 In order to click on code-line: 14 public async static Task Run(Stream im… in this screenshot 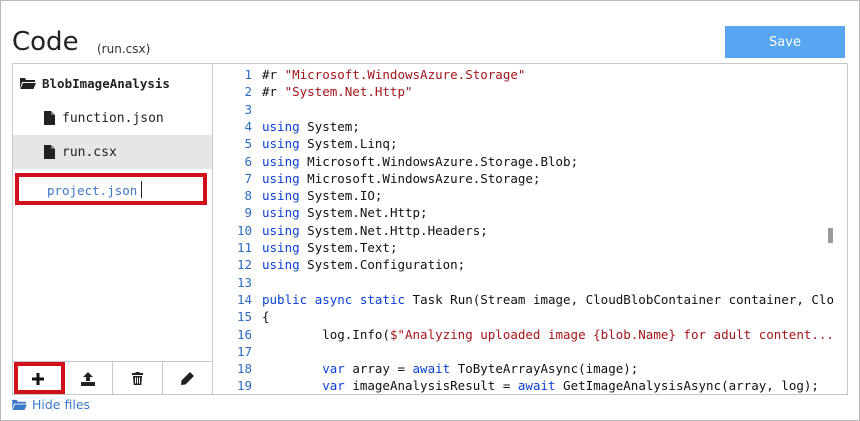, I will do `click(530, 299)`.